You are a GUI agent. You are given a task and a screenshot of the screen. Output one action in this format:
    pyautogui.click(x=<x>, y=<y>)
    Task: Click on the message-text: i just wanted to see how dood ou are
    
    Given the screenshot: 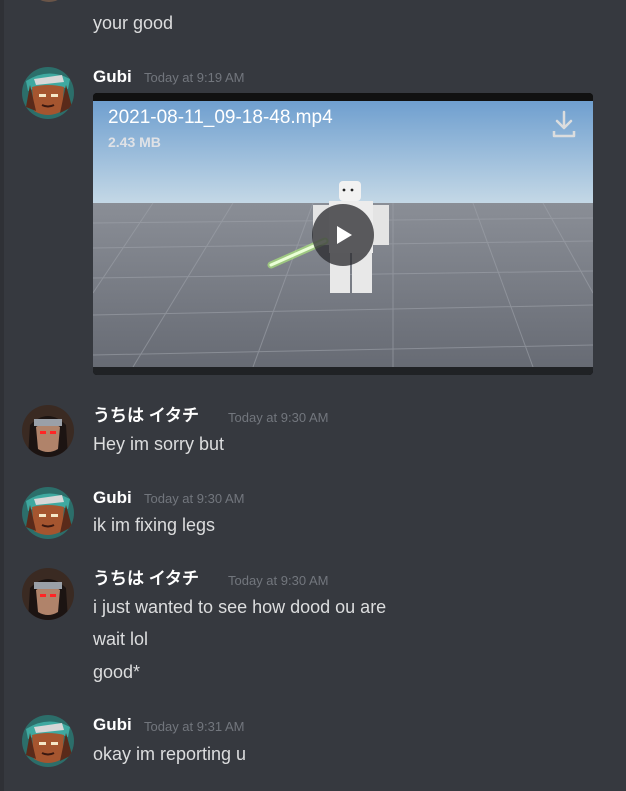 What is the action you would take?
    pyautogui.click(x=240, y=607)
    